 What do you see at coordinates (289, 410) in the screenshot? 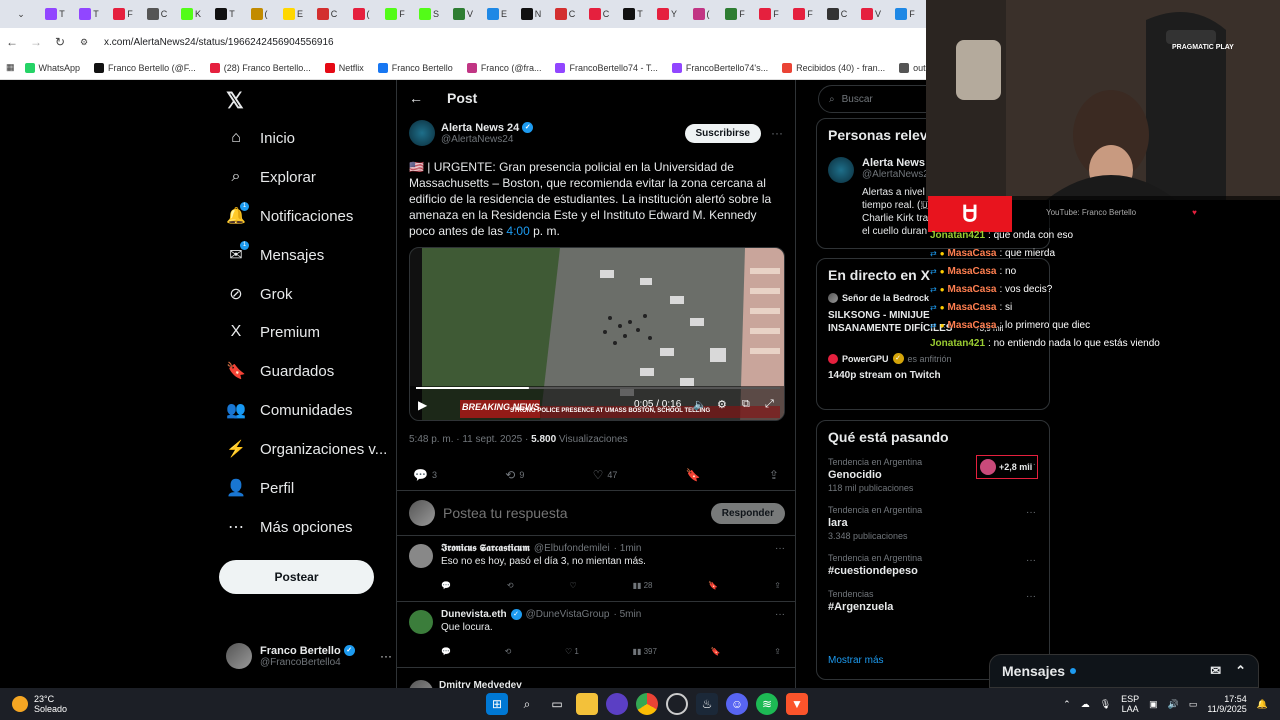
I see `nav-item-comunidades: 👥 Comunidades` at bounding box center [289, 410].